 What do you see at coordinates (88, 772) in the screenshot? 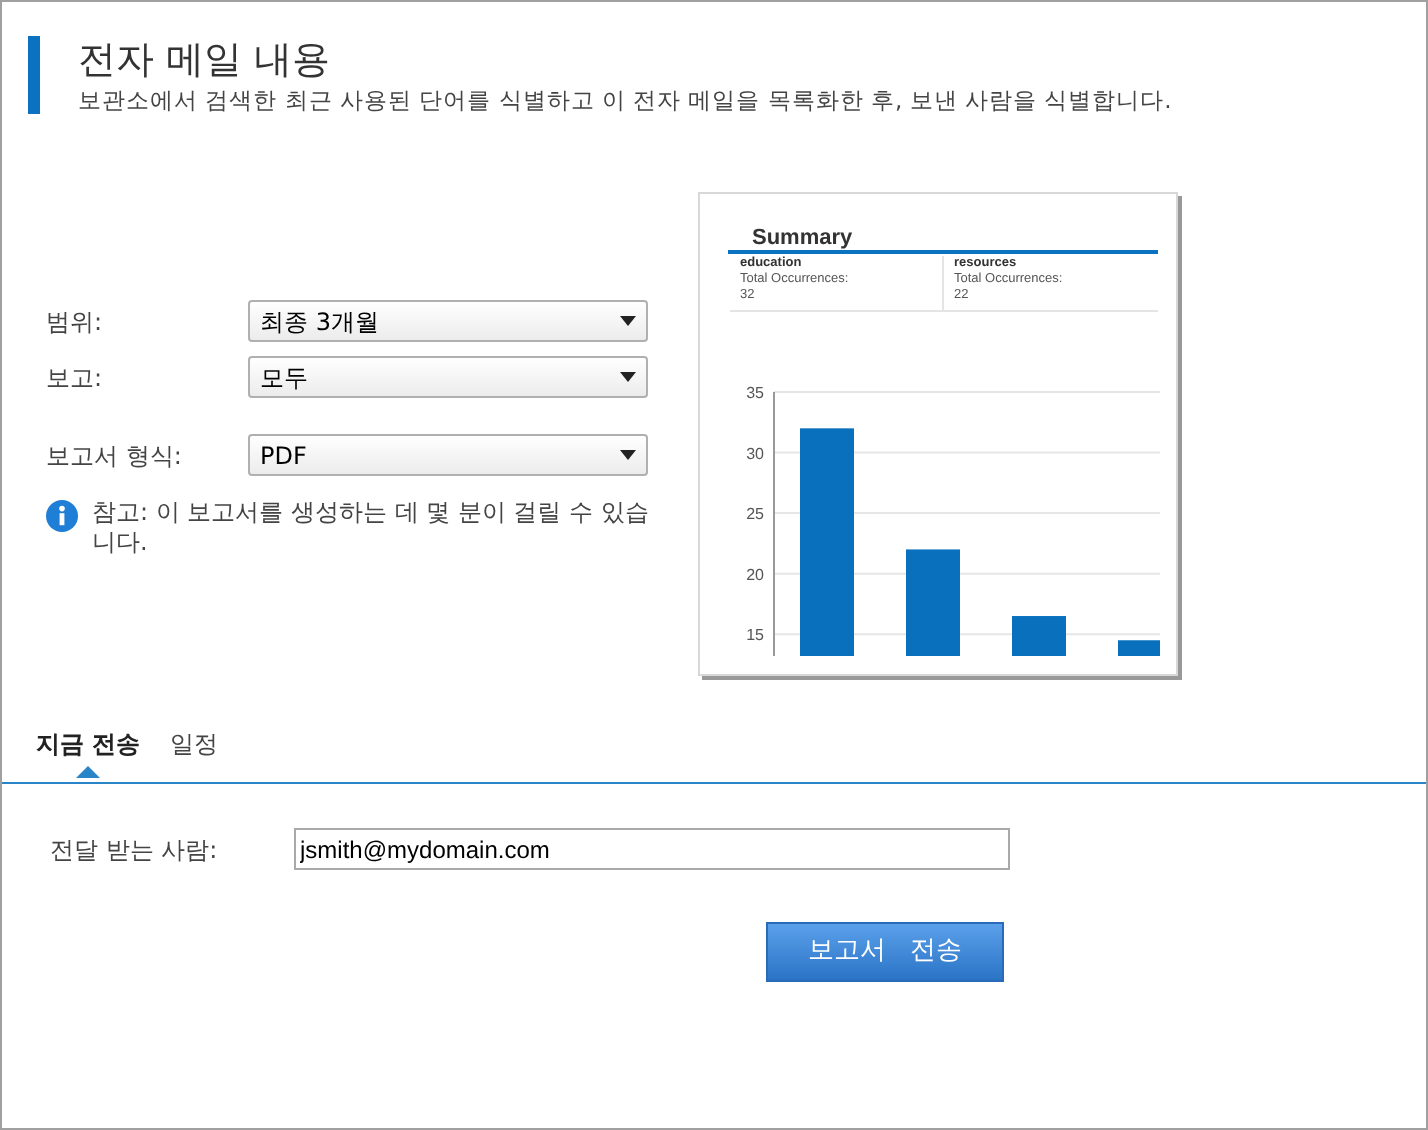
I see `selected-tab-indicator` at bounding box center [88, 772].